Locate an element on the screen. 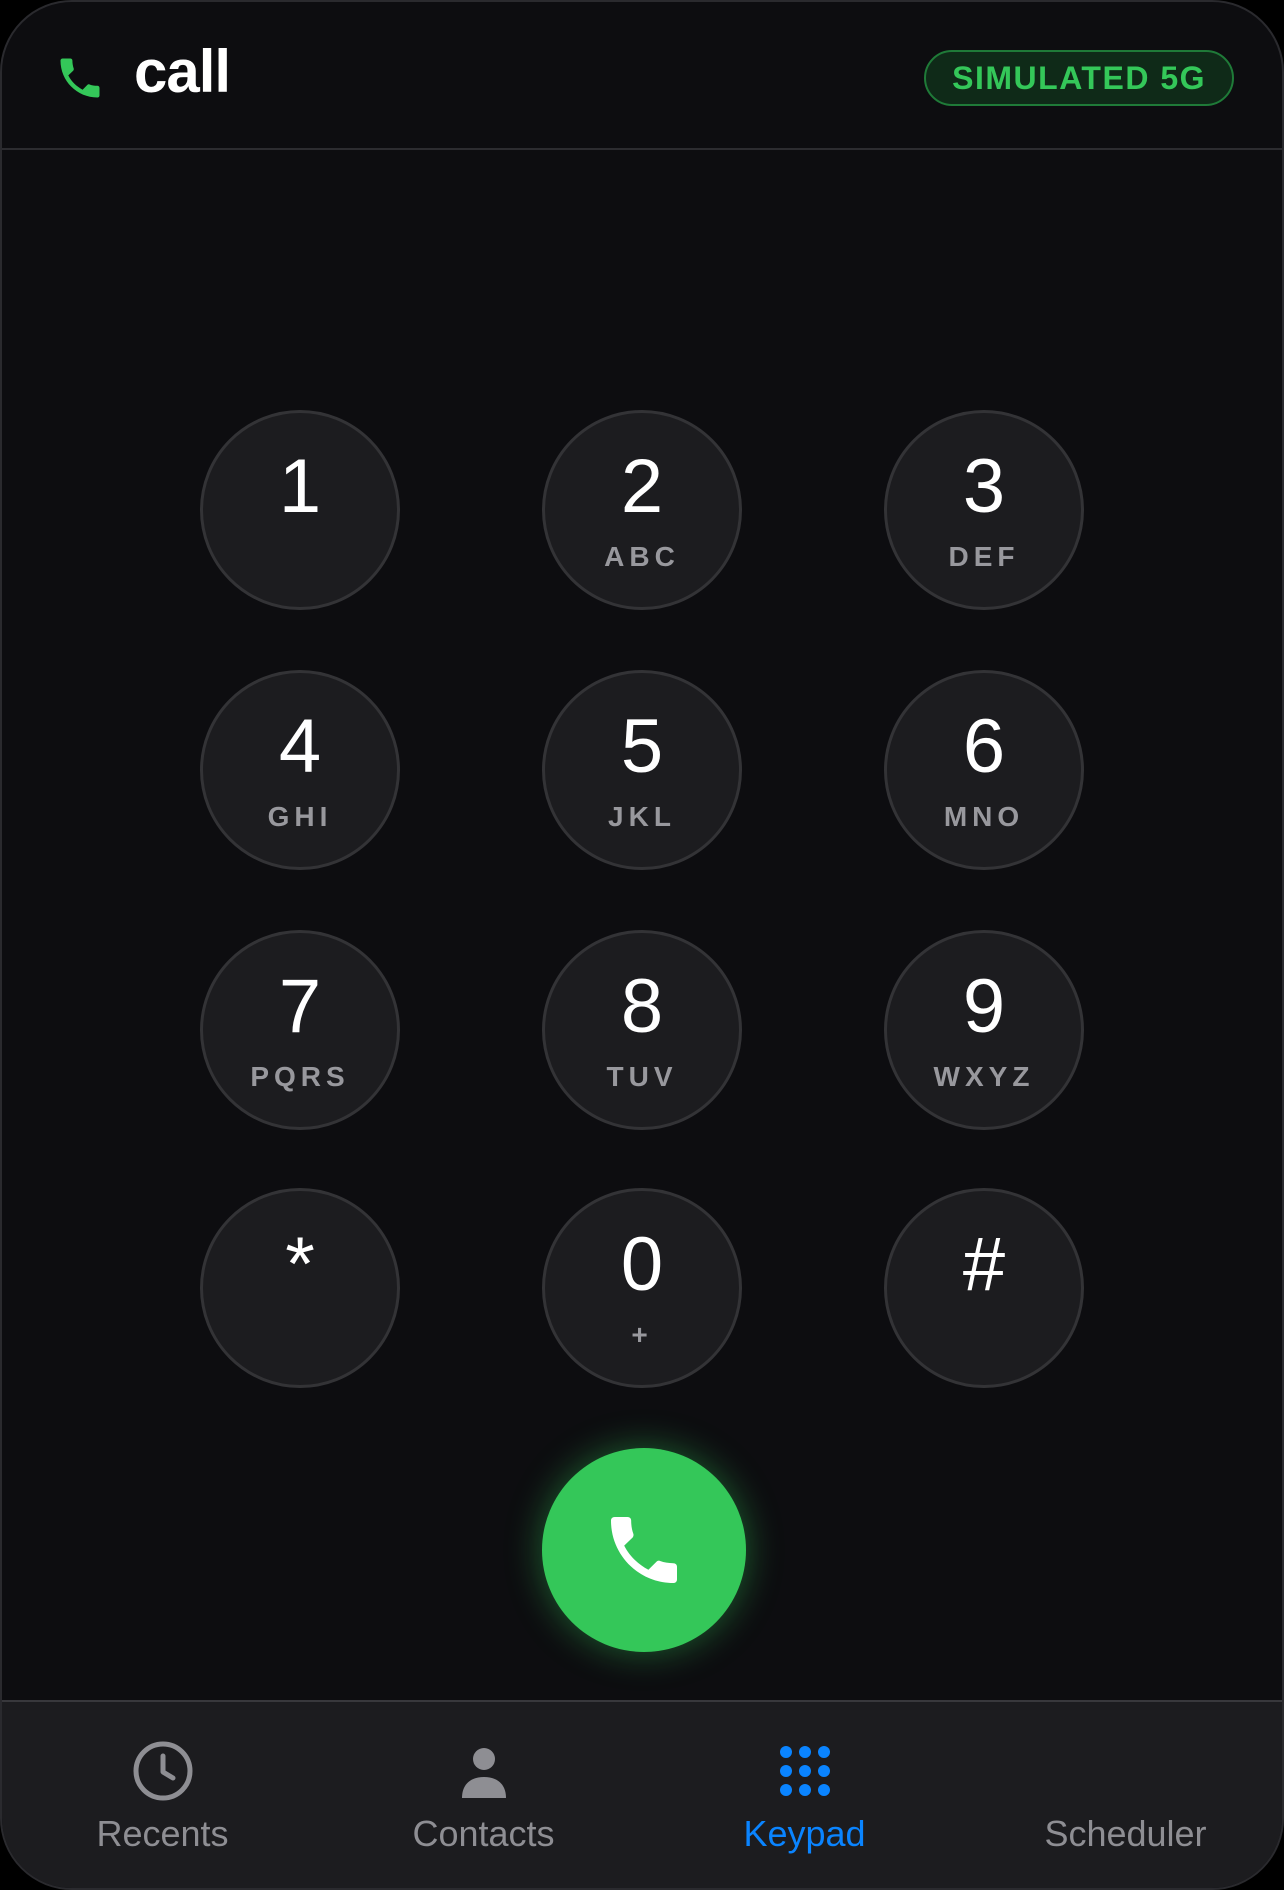  tab-recents: Recents is located at coordinates (162, 1795).